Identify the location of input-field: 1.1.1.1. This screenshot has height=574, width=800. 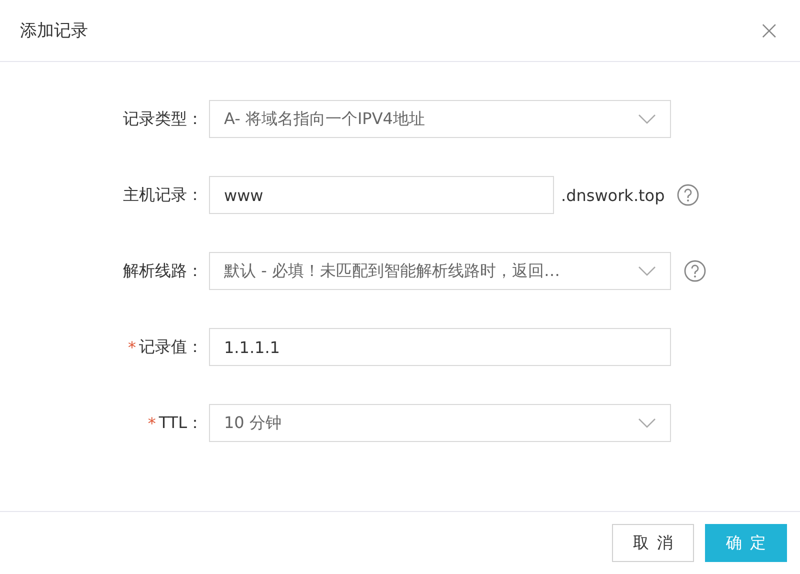
(440, 347).